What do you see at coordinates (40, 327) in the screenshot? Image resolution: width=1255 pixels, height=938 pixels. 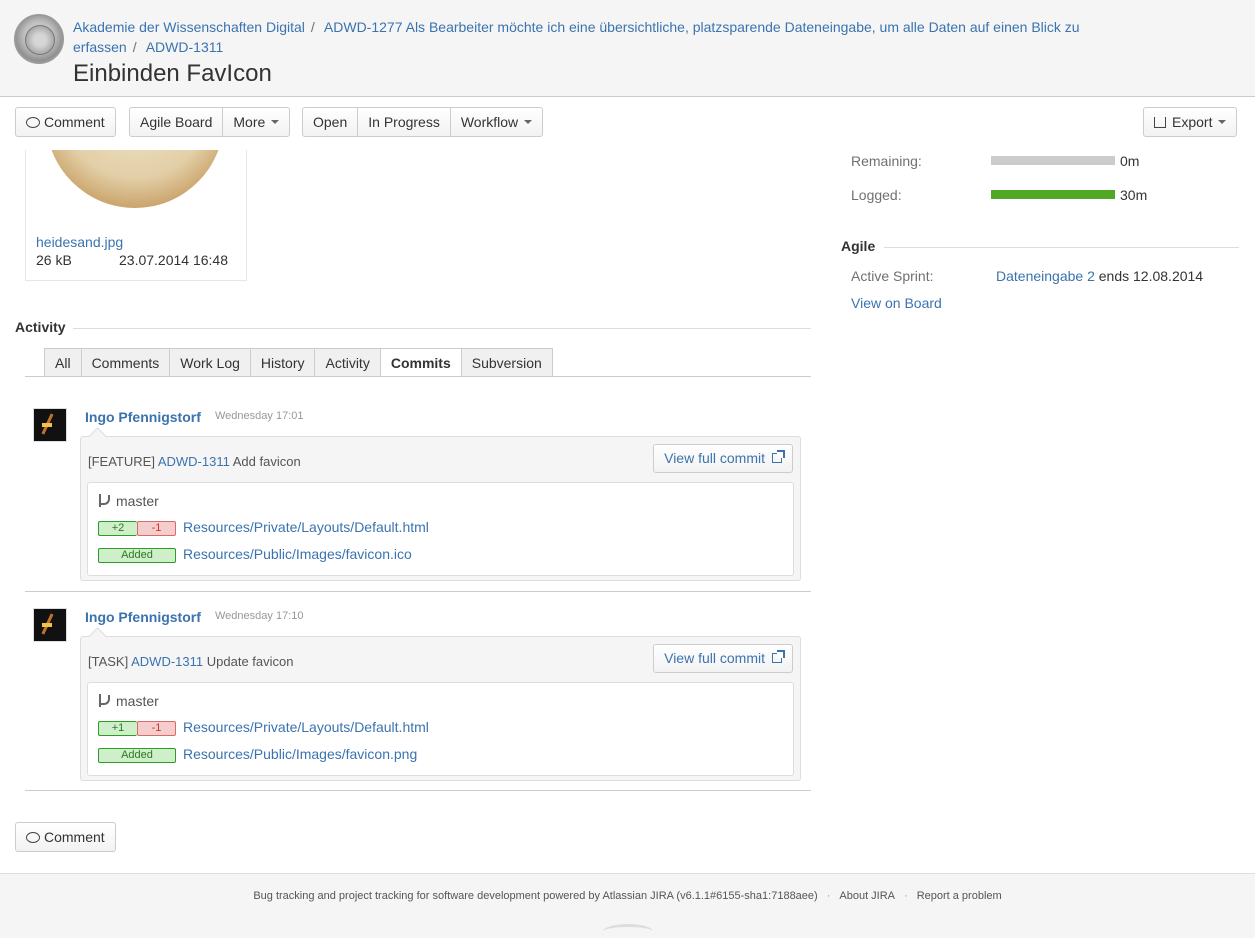 I see `activity-heading: Activity` at bounding box center [40, 327].